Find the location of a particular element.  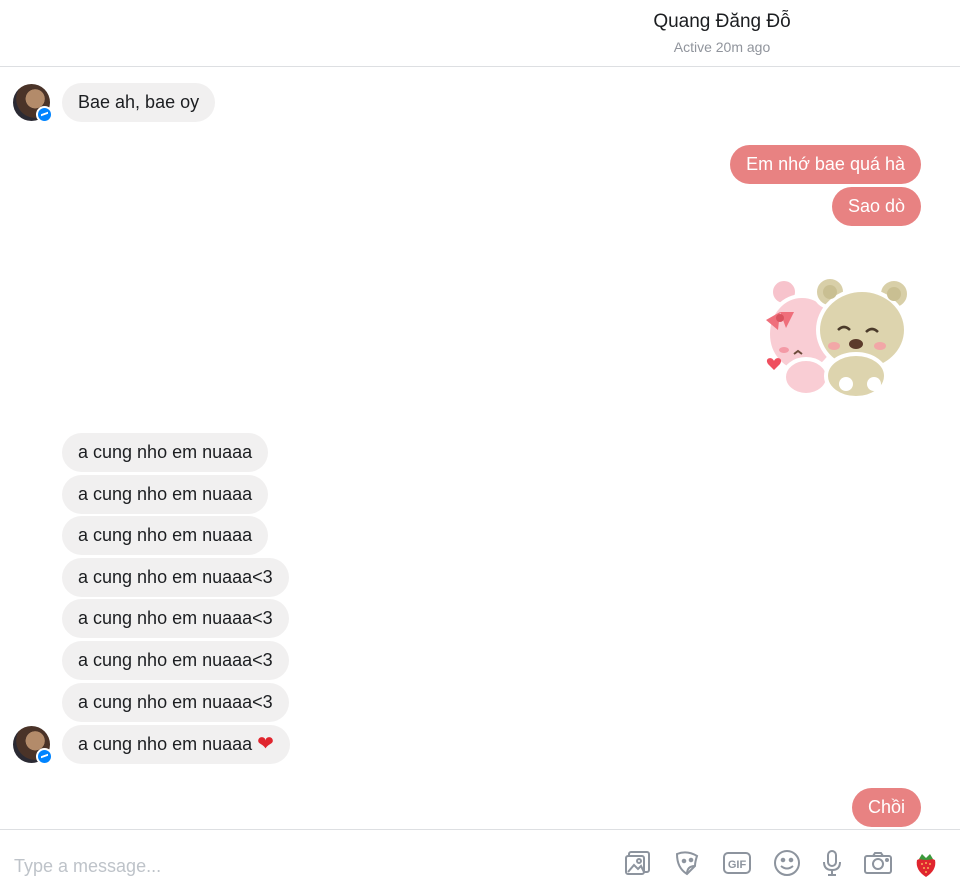

message-bubble: Bae ah, bae oy is located at coordinates (139, 102).